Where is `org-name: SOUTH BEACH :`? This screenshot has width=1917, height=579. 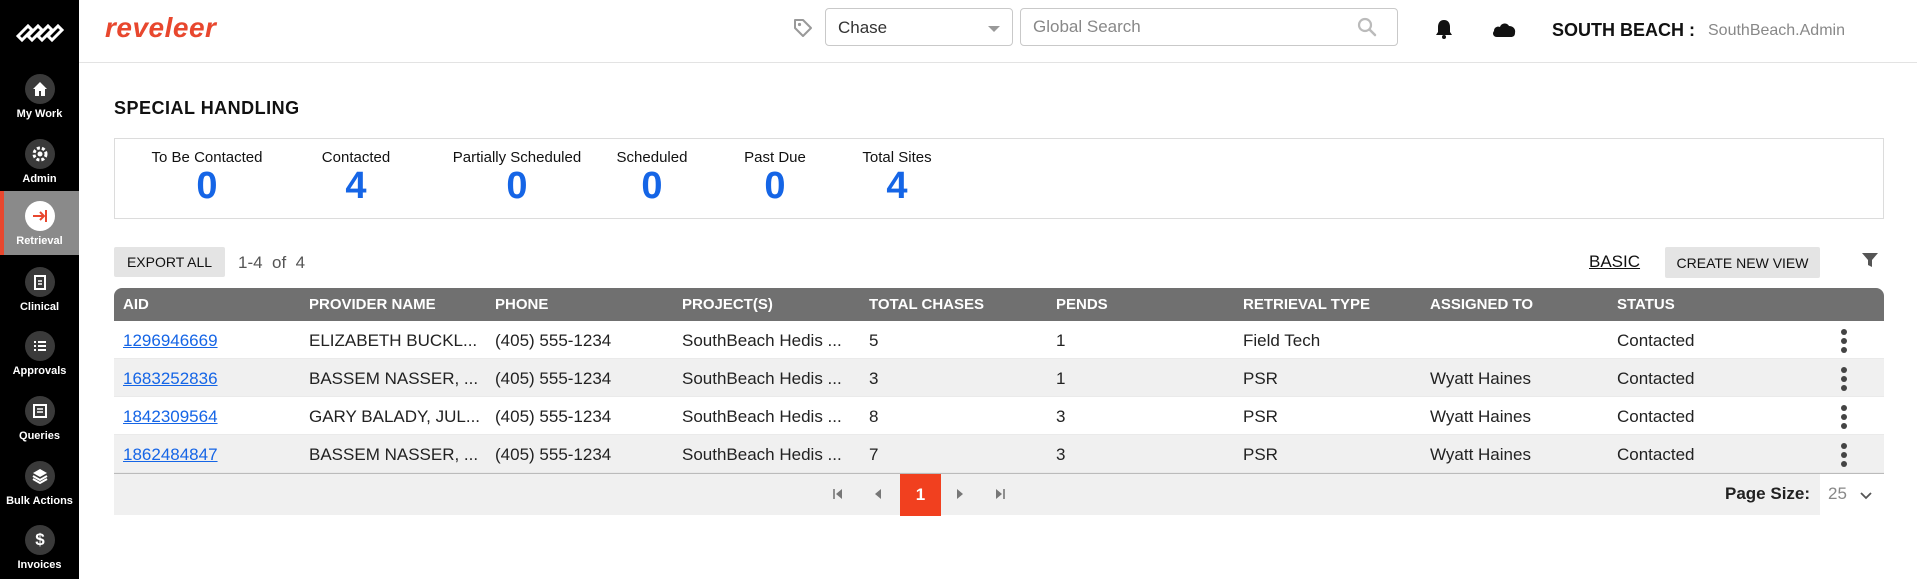 org-name: SOUTH BEACH : is located at coordinates (1623, 30).